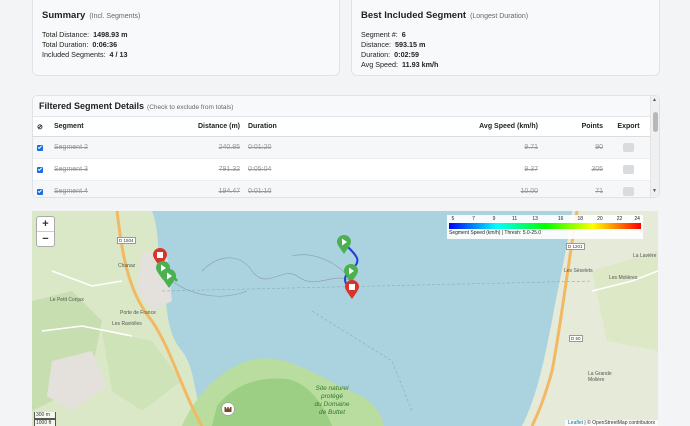 This screenshot has height=426, width=690. What do you see at coordinates (352, 290) in the screenshot?
I see `end-marker-icon` at bounding box center [352, 290].